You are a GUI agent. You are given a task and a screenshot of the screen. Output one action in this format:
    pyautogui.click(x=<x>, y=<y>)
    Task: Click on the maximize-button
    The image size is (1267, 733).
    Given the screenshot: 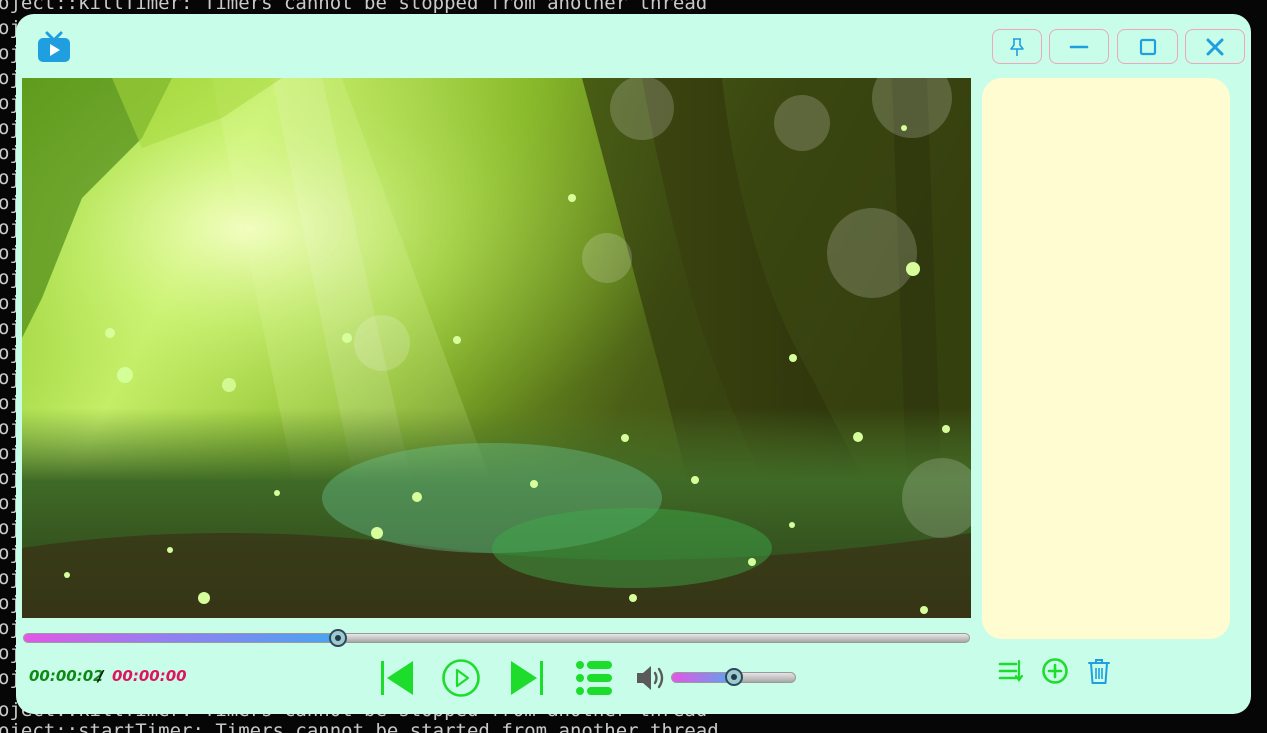 What is the action you would take?
    pyautogui.click(x=1147, y=46)
    